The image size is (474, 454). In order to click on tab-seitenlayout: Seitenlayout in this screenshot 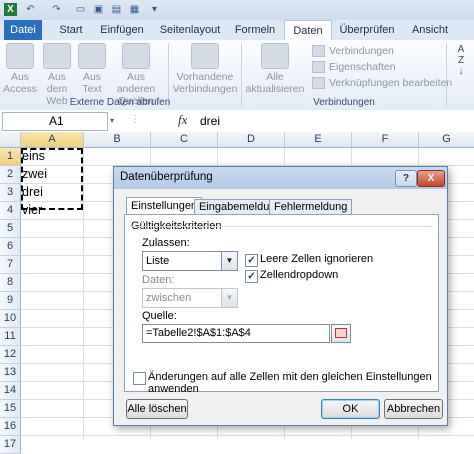, I will do `click(190, 30)`.